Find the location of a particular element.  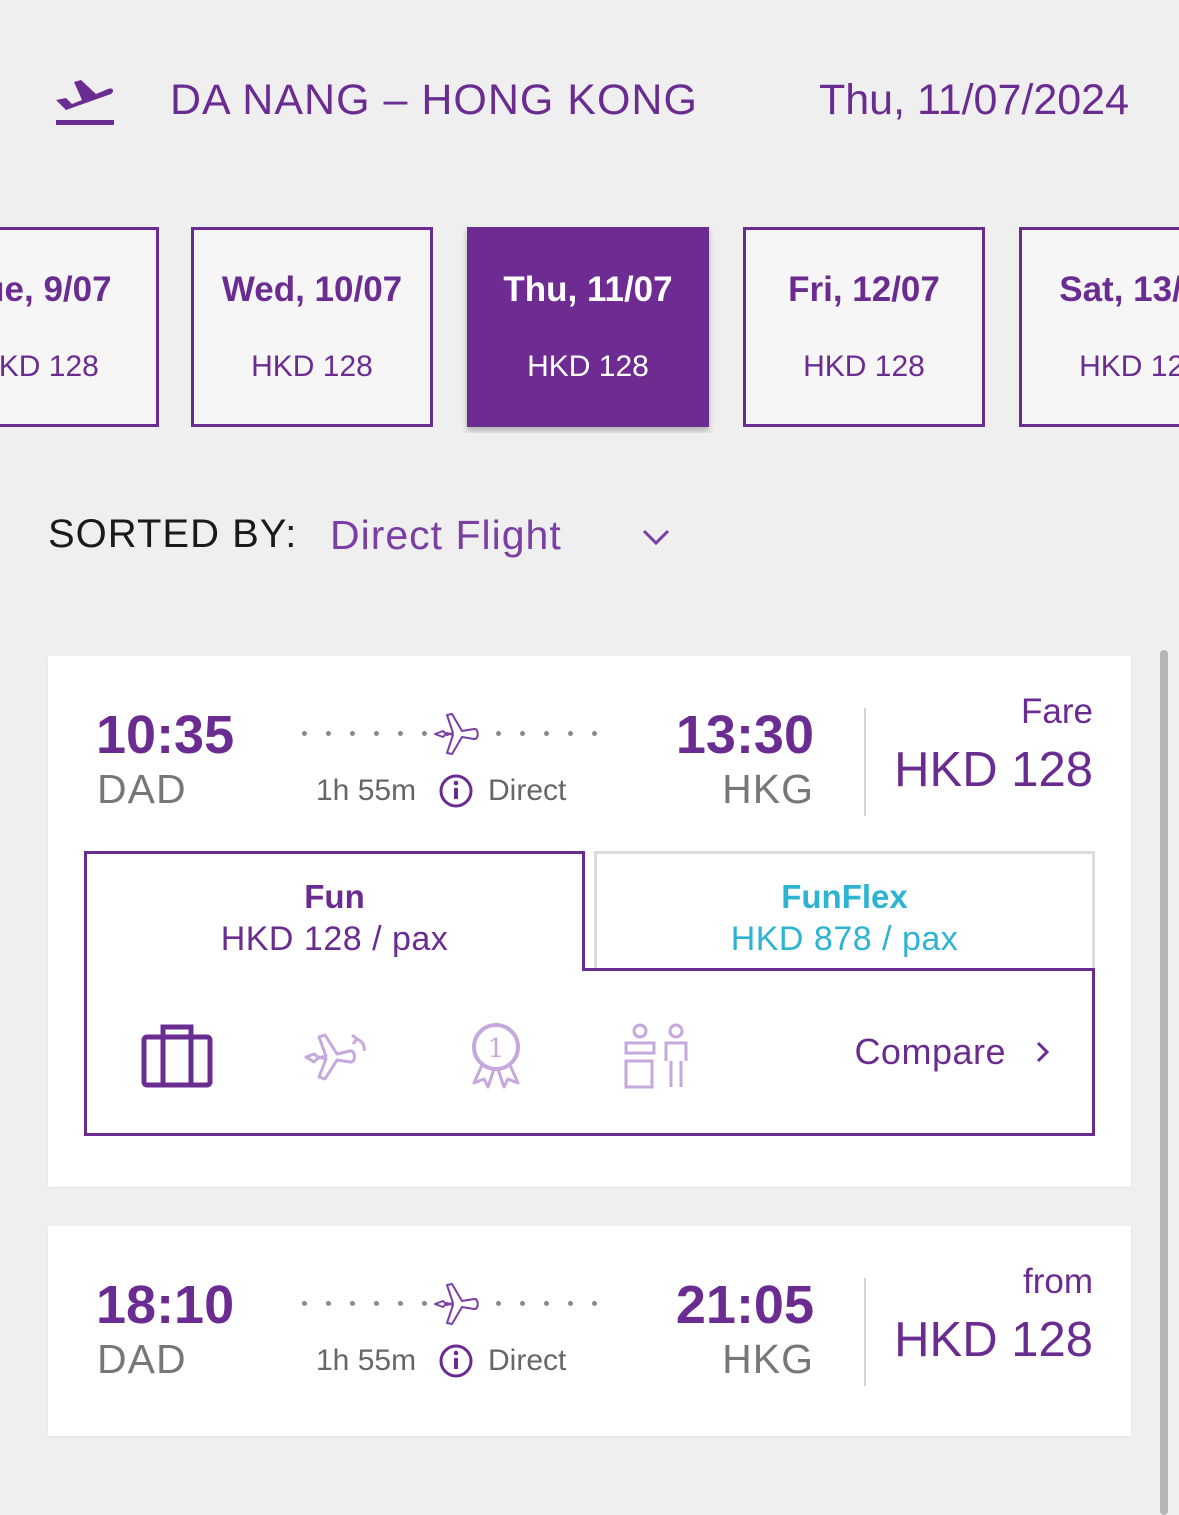

svg-text: 1 is located at coordinates (496, 1049).